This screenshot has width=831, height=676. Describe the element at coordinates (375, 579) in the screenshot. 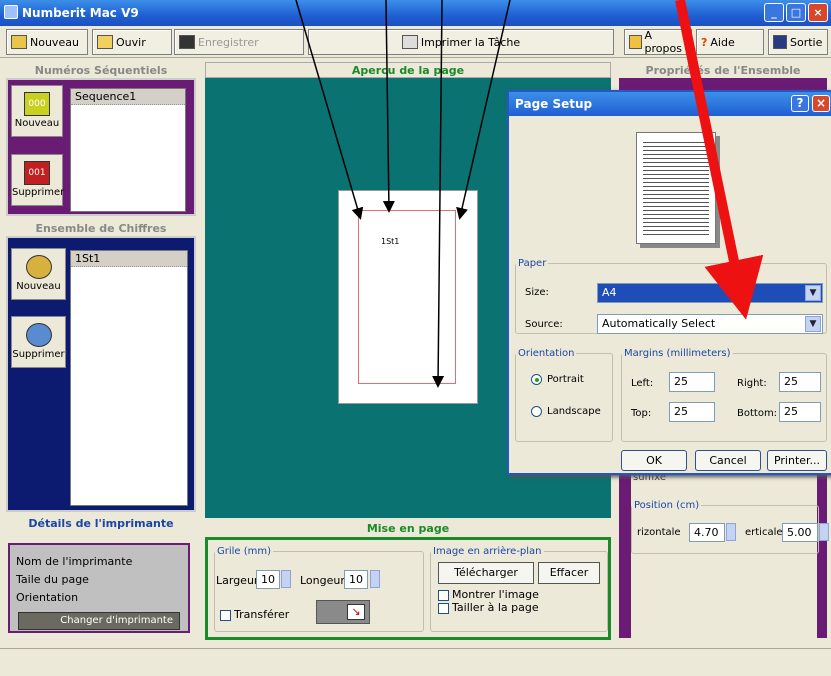

I see `longueur-spinner` at that location.